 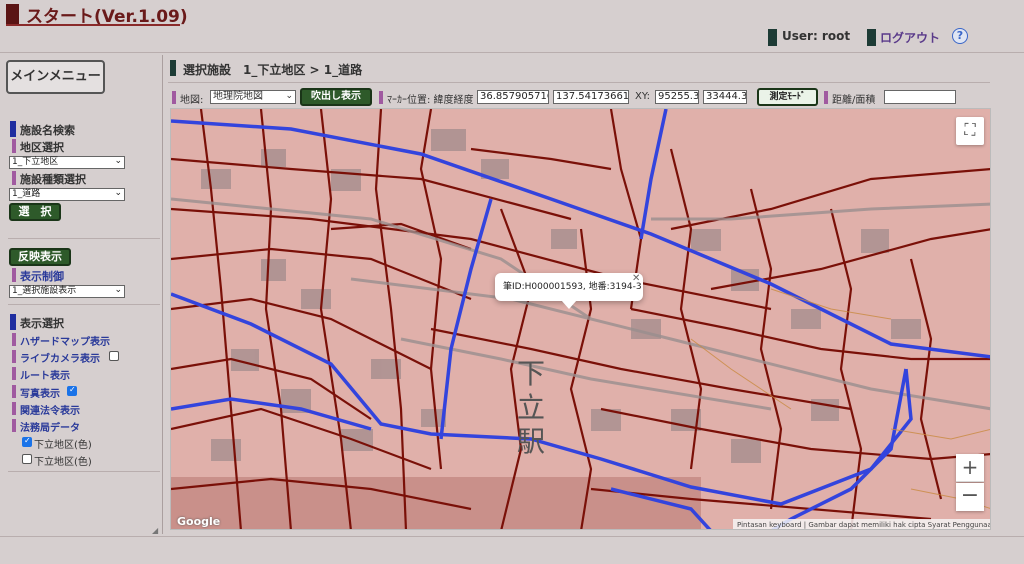 What do you see at coordinates (816, 36) in the screenshot?
I see `user-label: User: root` at bounding box center [816, 36].